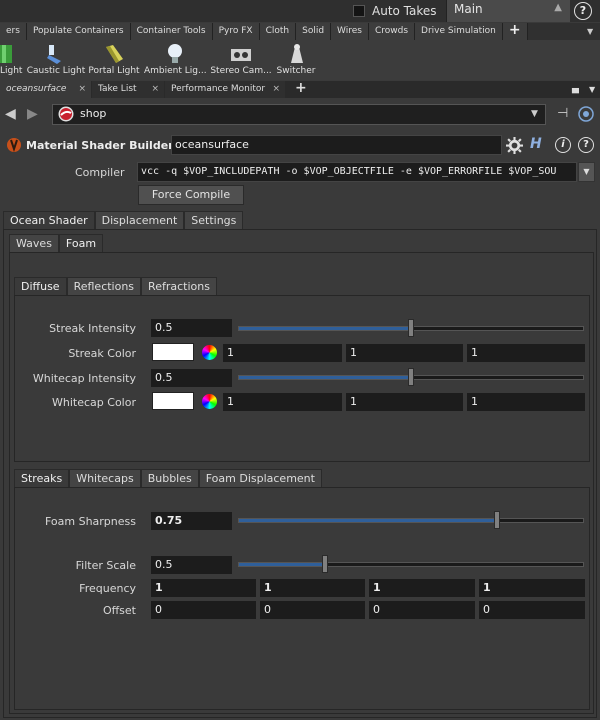 The image size is (600, 720). What do you see at coordinates (514, 145) in the screenshot?
I see `gear-icon` at bounding box center [514, 145].